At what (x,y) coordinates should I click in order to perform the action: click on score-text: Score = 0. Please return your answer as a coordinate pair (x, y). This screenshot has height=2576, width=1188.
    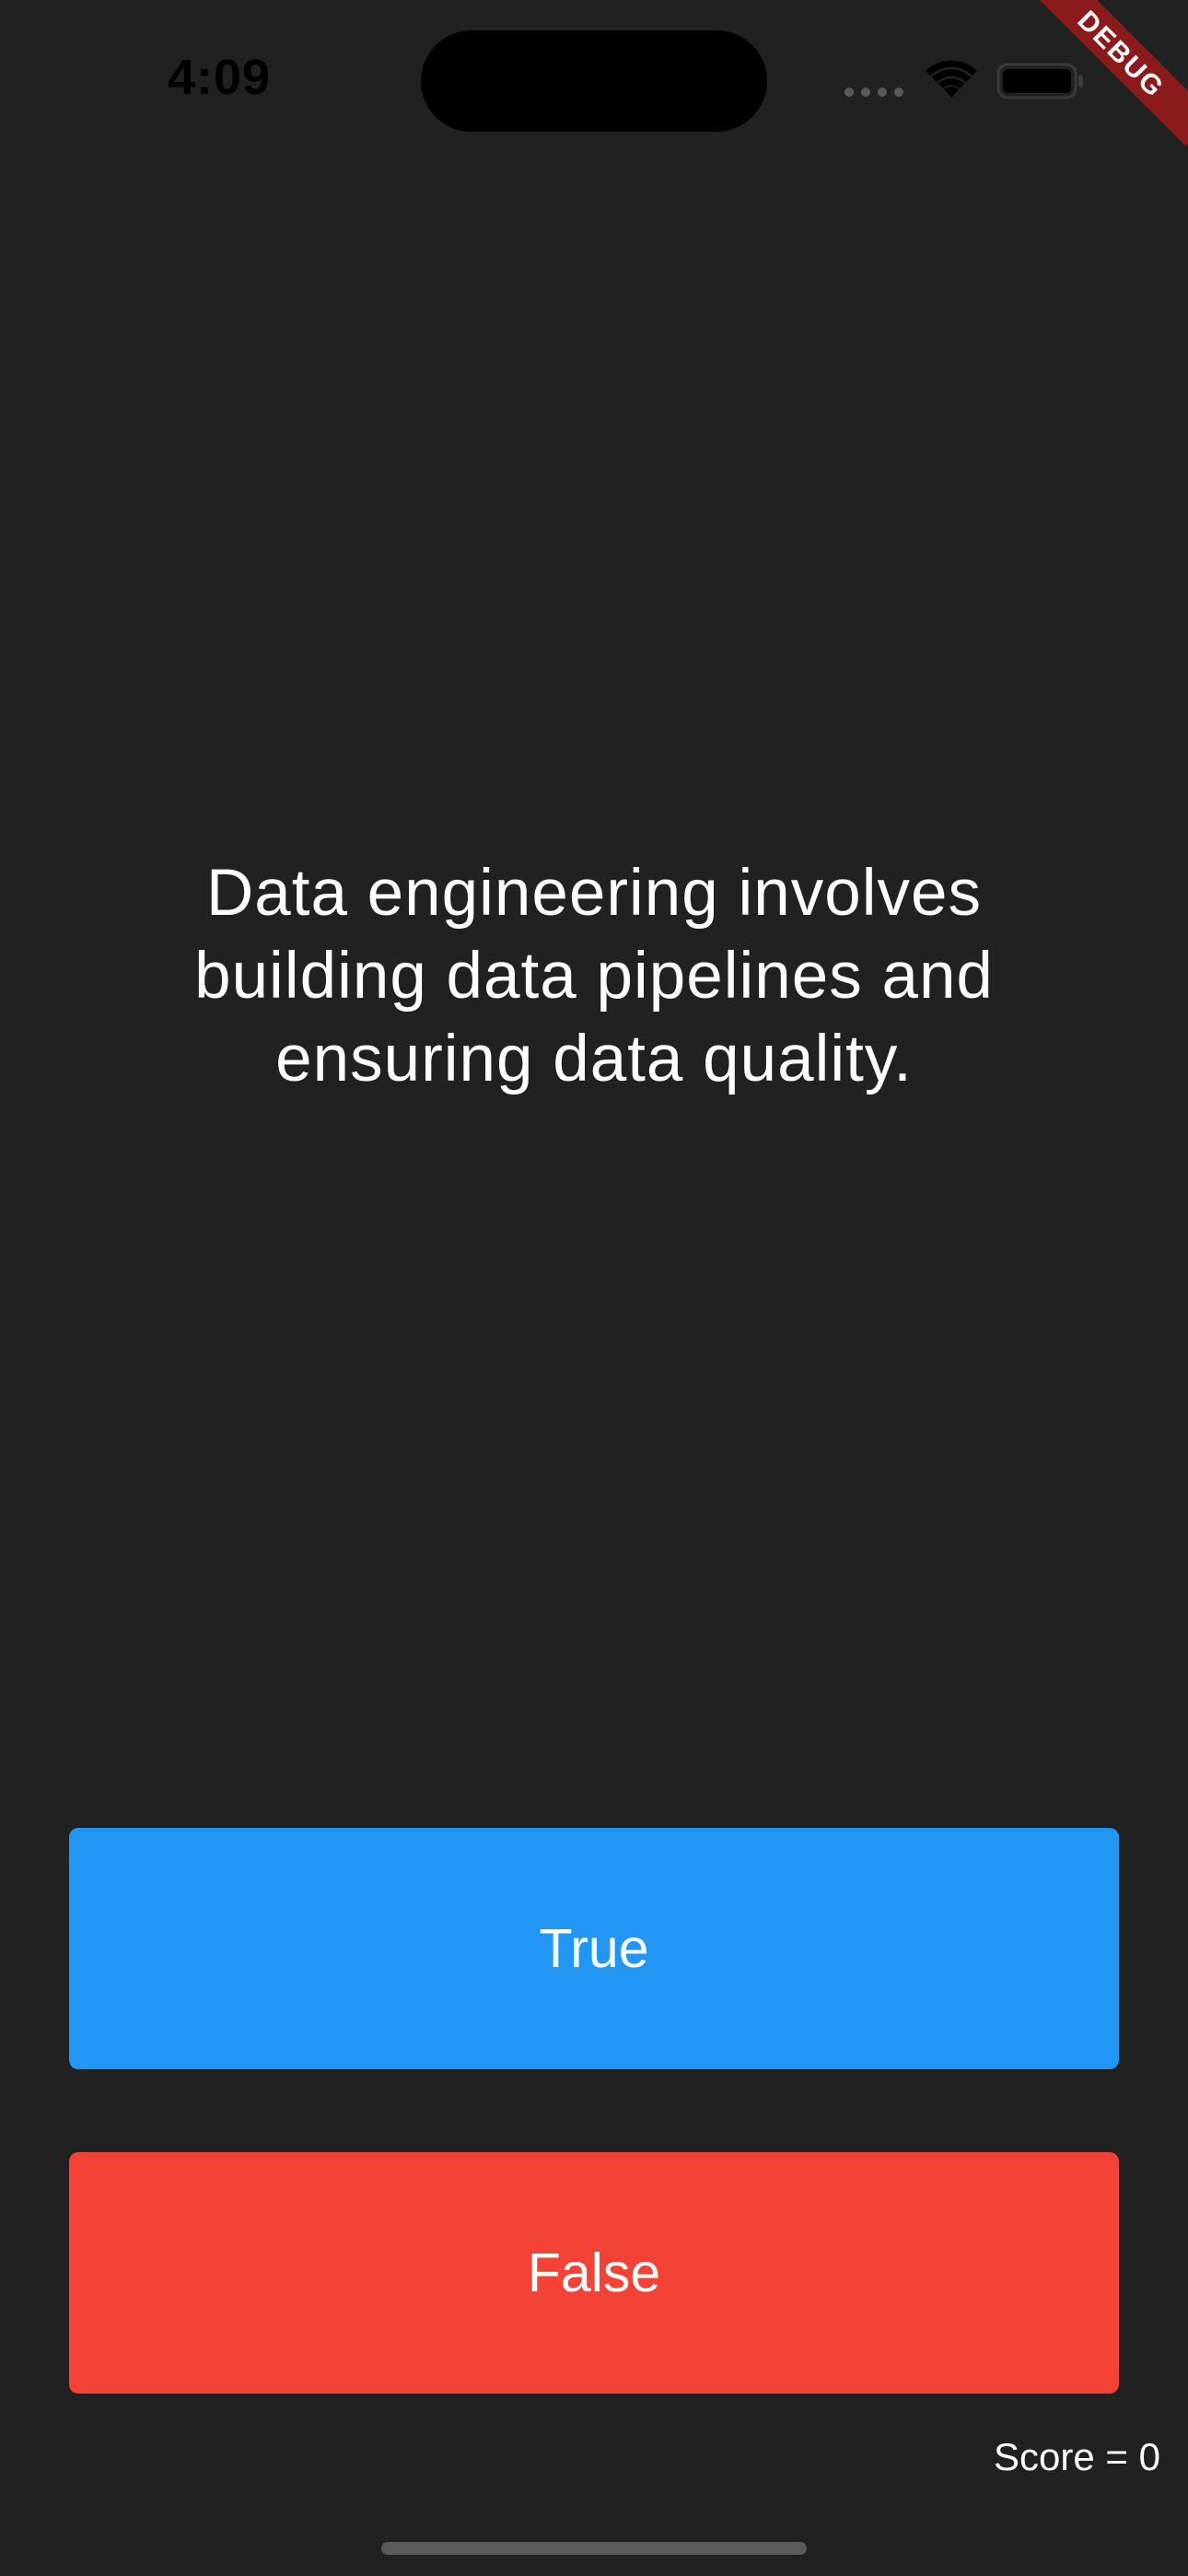
    Looking at the image, I should click on (1077, 2456).